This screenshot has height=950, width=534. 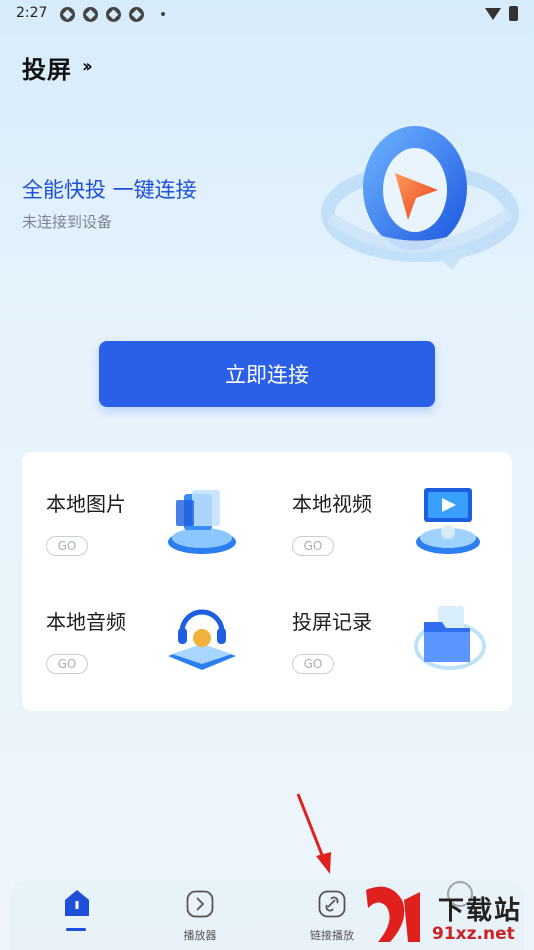 I want to click on home-icon, so click(x=77, y=903).